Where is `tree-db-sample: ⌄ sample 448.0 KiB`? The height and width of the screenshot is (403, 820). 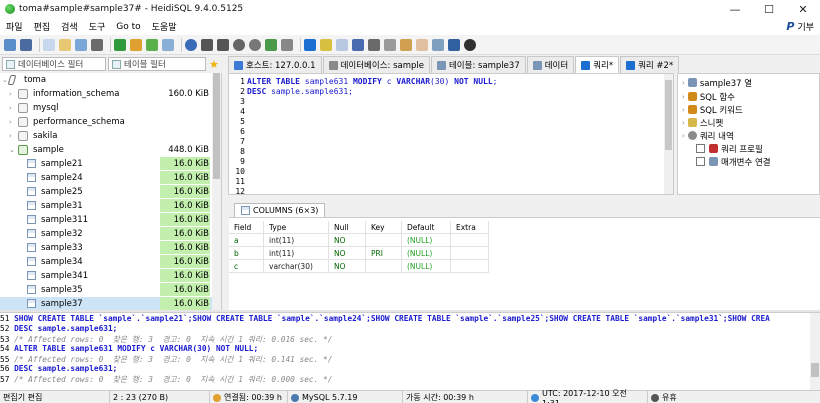
tree-db-sample: ⌄ sample 448.0 KiB is located at coordinates (106, 150).